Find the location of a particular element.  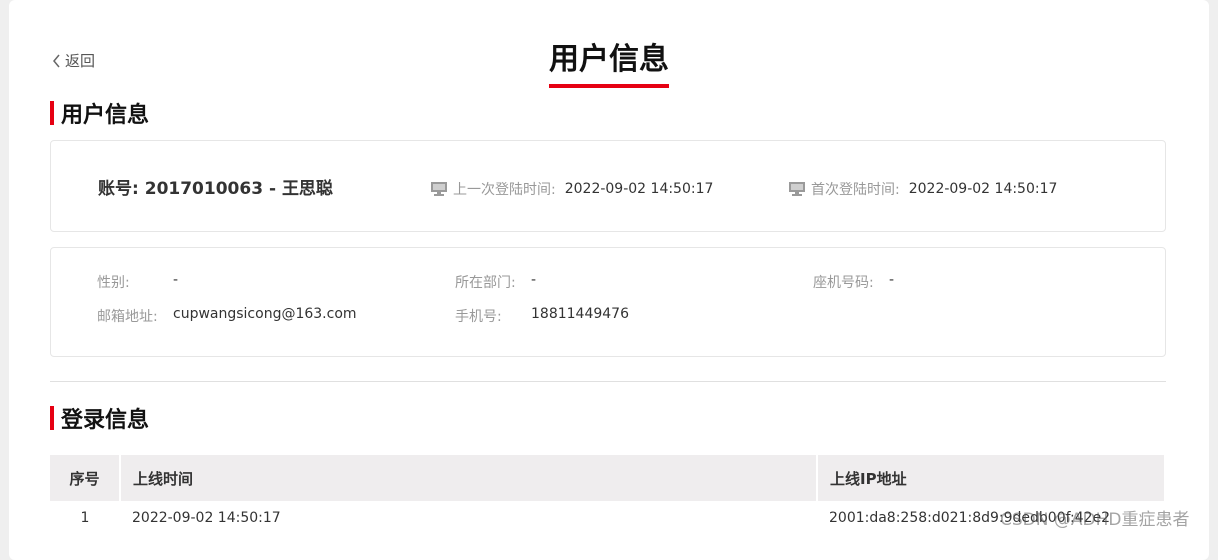

email-value: cupwangsicong@163.com is located at coordinates (265, 314).